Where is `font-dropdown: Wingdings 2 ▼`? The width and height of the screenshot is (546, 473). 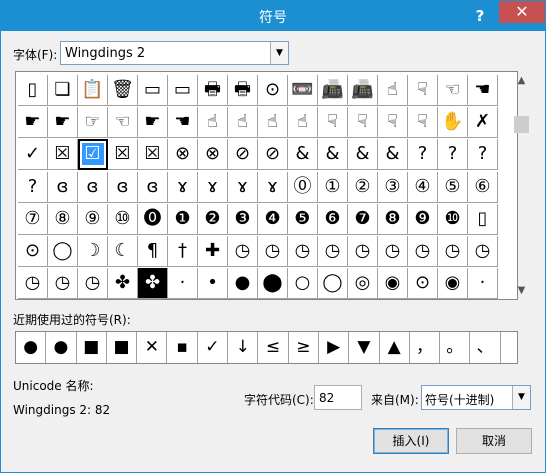
font-dropdown: Wingdings 2 ▼ is located at coordinates (174, 53).